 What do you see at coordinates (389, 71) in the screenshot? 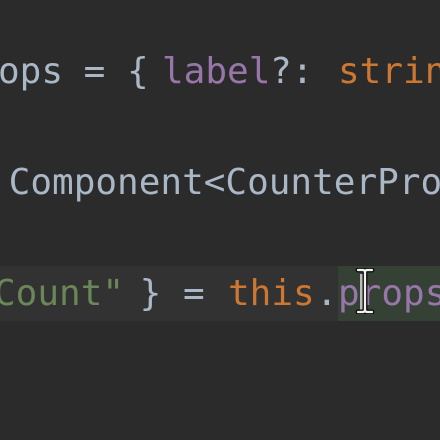
I see `token-type-keyword: strin` at bounding box center [389, 71].